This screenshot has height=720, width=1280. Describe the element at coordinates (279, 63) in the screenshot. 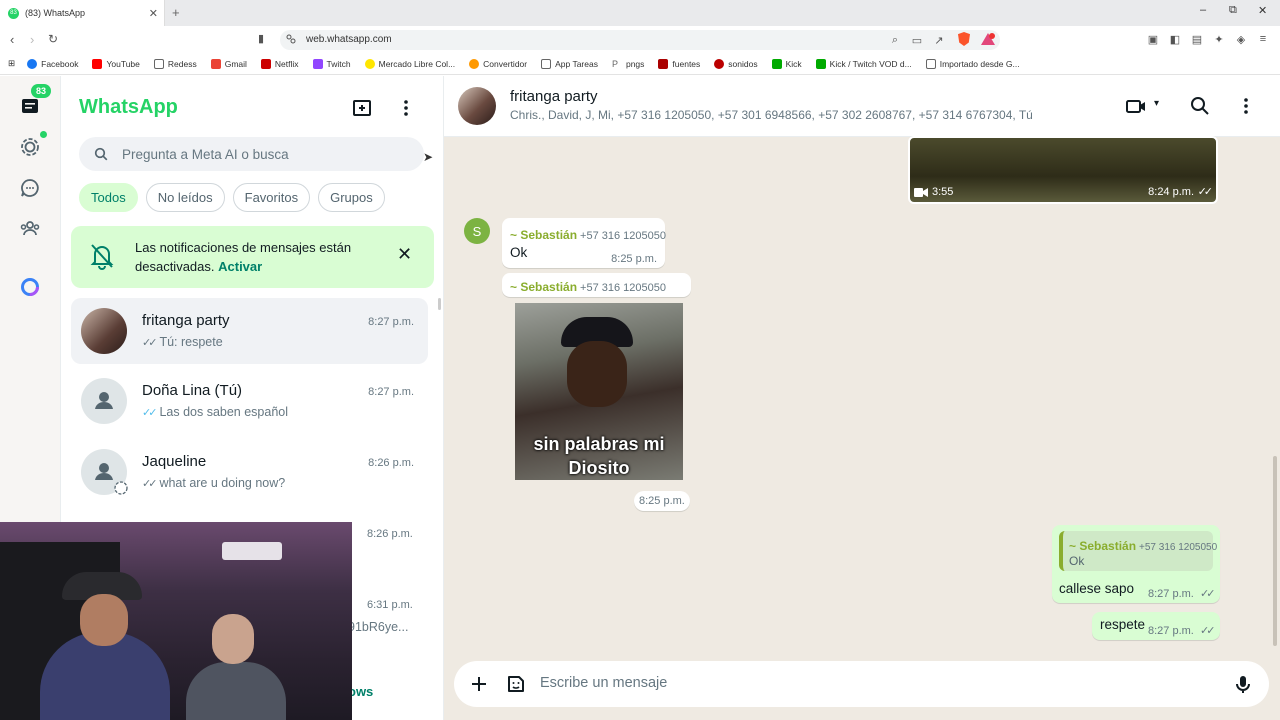

I see `bookmark-netflix: Netflix` at that location.